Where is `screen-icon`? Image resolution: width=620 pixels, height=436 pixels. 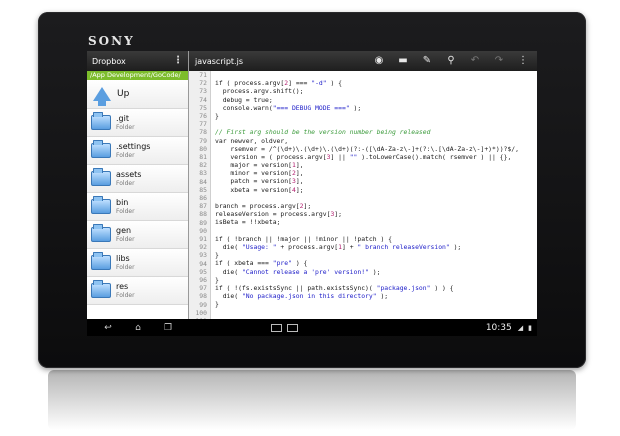
screen-icon is located at coordinates (276, 327).